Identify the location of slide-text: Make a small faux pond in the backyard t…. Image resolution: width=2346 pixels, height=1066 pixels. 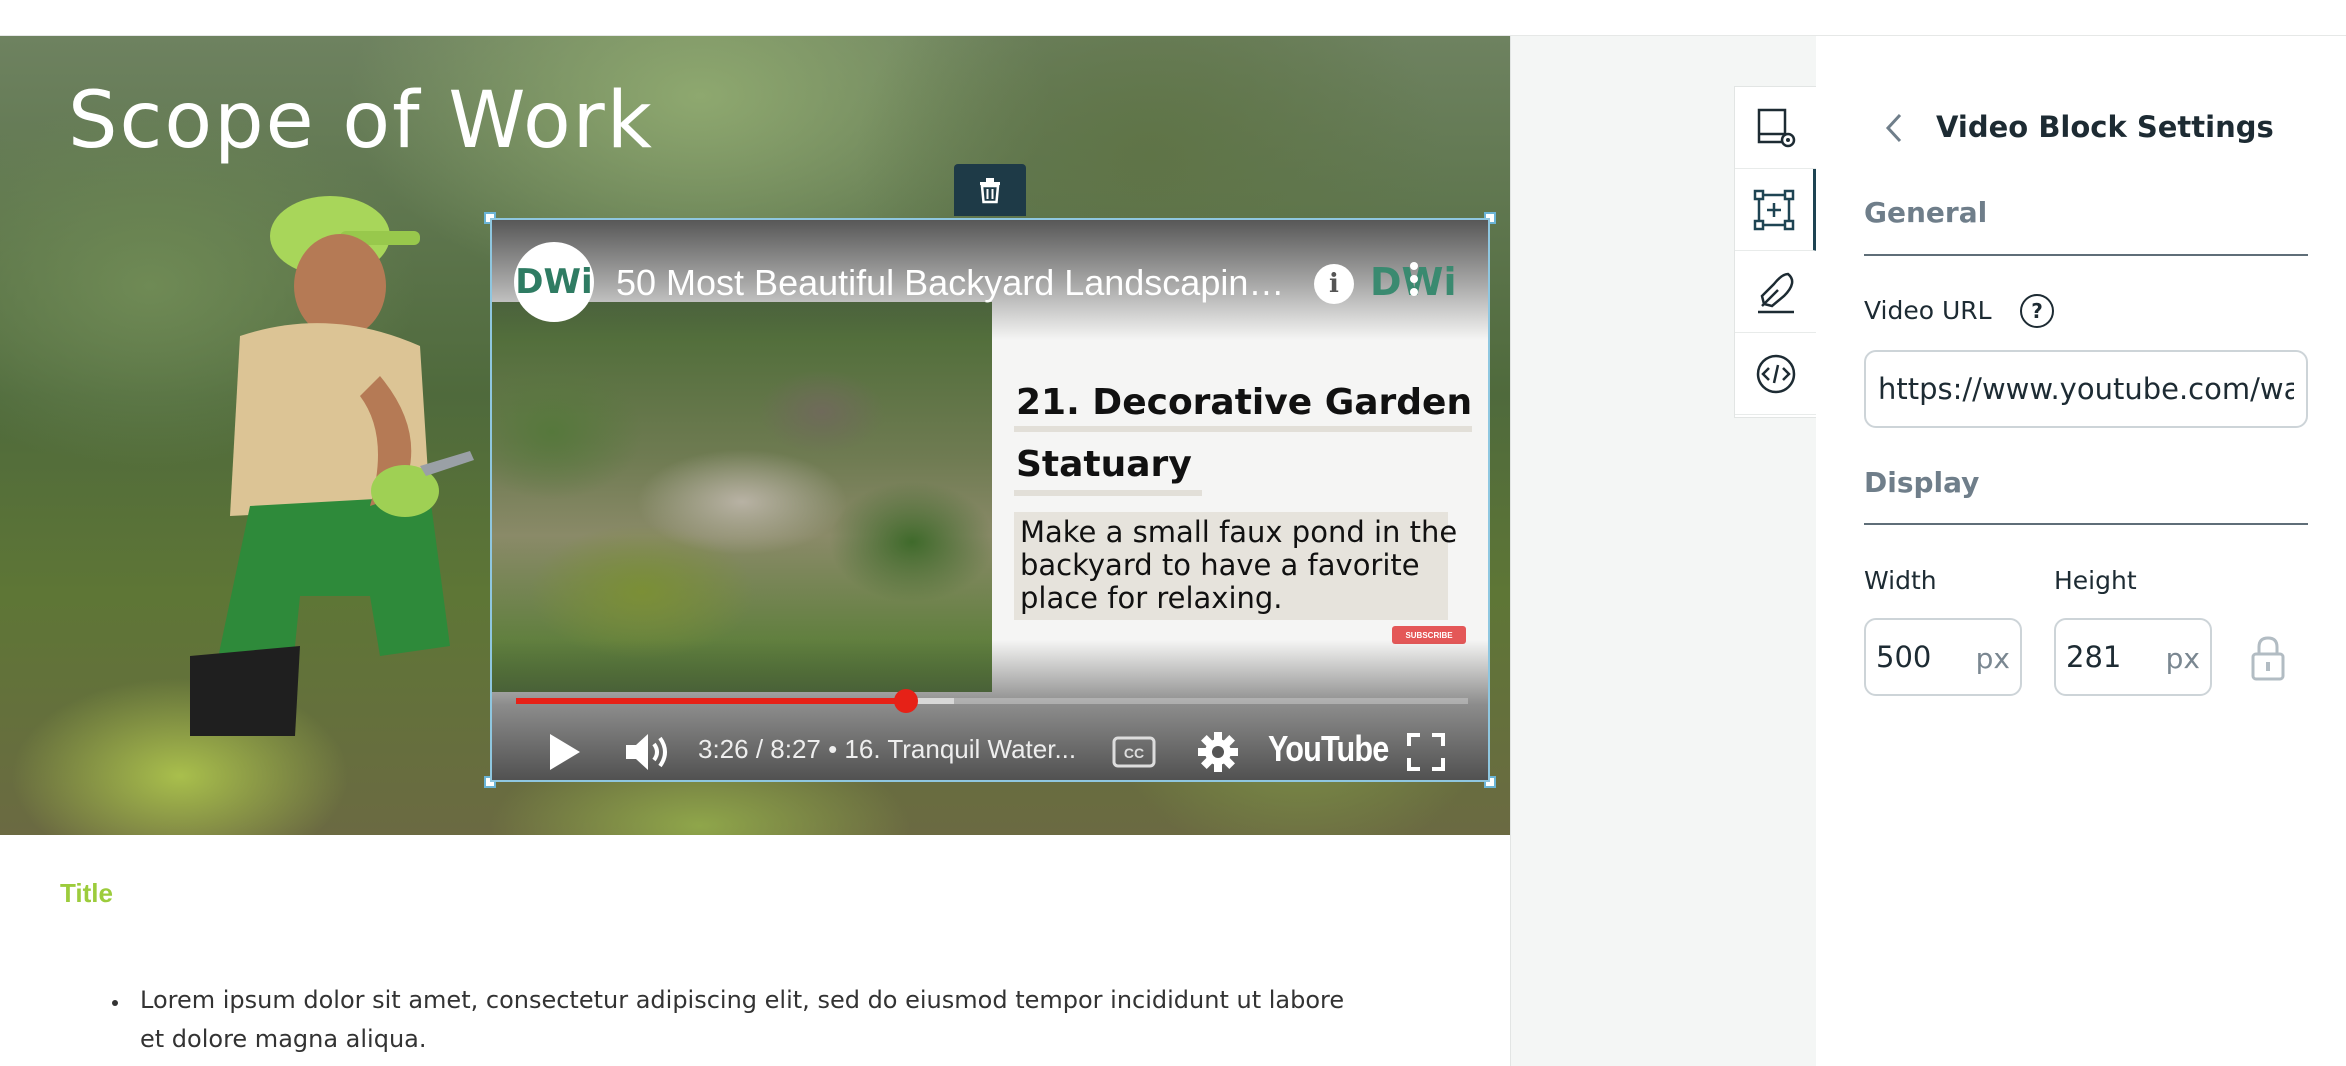
(1239, 565).